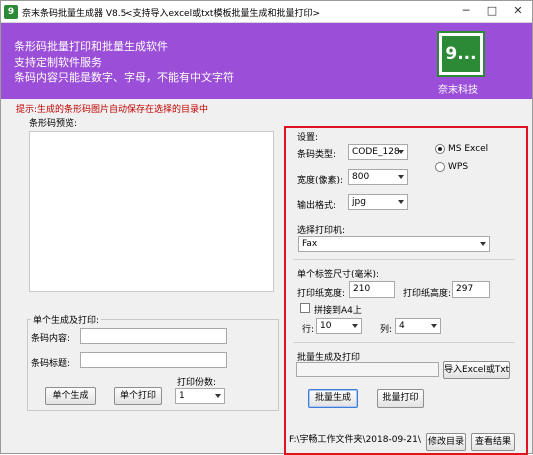 The width and height of the screenshot is (533, 455). What do you see at coordinates (91, 46) in the screenshot?
I see `banner-line: 条形码批量打印和批量生成软件` at bounding box center [91, 46].